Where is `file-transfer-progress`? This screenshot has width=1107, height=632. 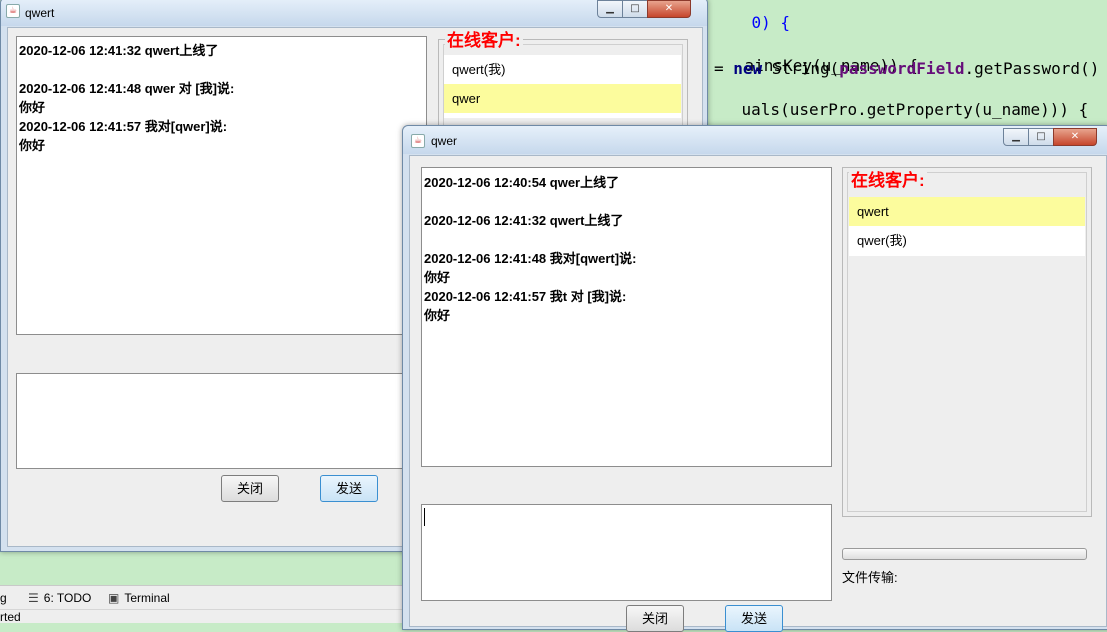 file-transfer-progress is located at coordinates (964, 554).